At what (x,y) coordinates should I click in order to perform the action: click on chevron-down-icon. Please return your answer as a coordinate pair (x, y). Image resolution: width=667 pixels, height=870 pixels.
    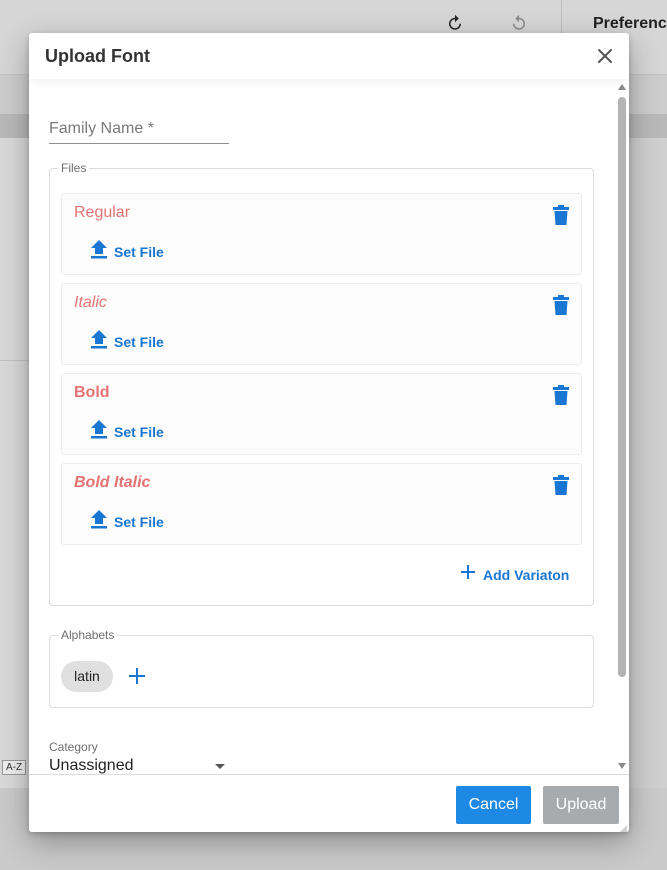
    Looking at the image, I should click on (220, 766).